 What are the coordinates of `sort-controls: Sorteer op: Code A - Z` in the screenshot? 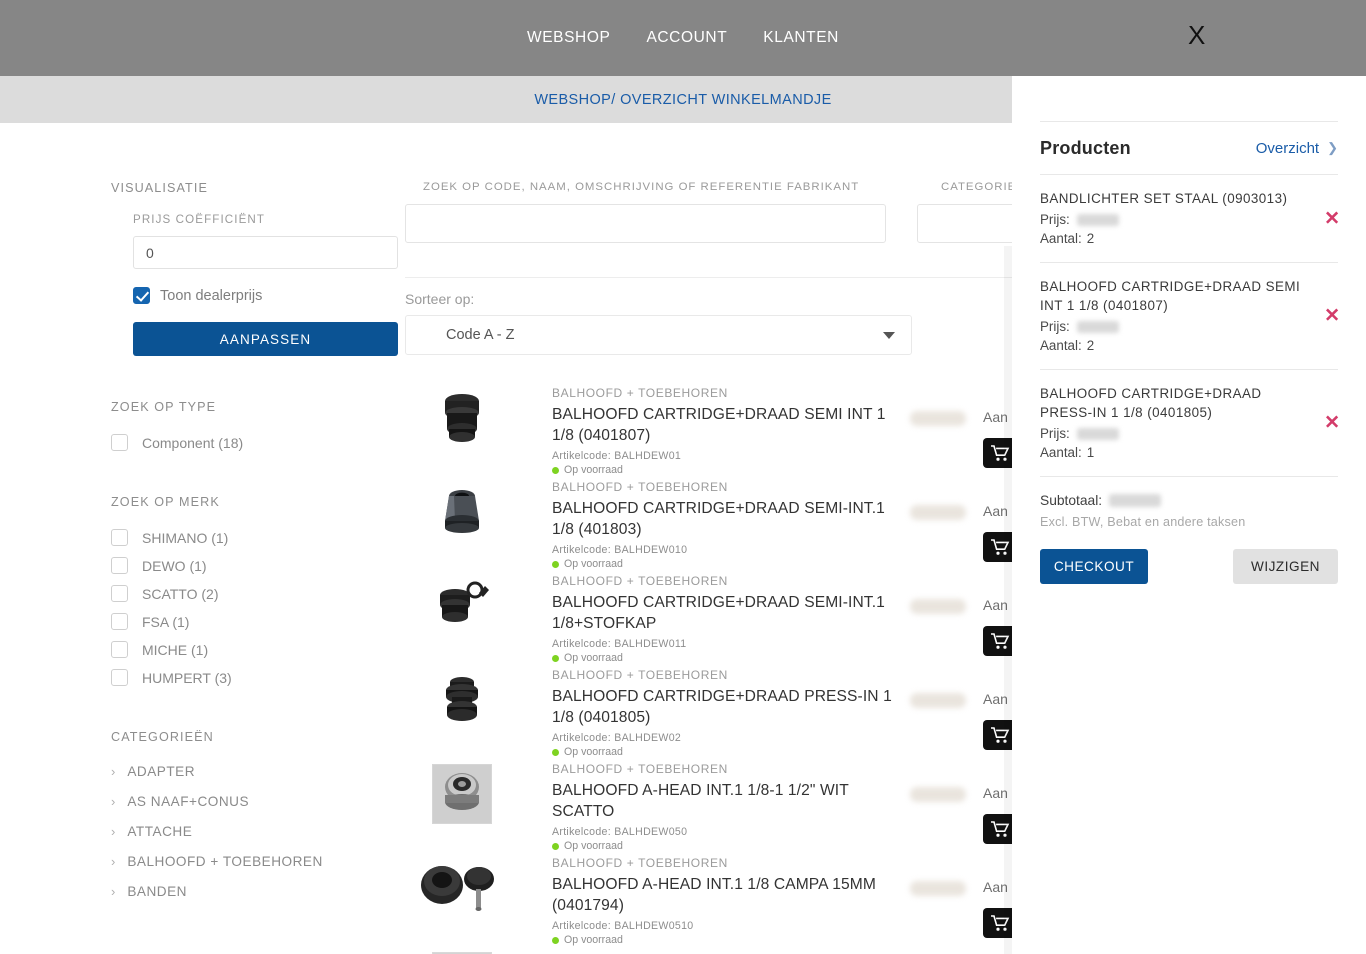 It's located at (660, 323).